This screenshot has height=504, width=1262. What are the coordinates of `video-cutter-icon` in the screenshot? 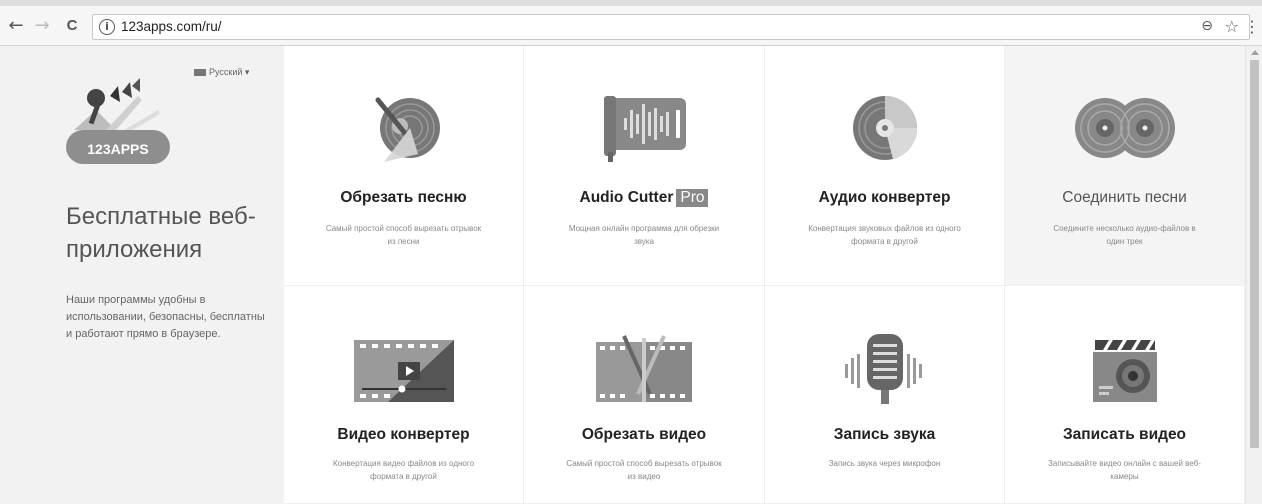 It's located at (644, 368).